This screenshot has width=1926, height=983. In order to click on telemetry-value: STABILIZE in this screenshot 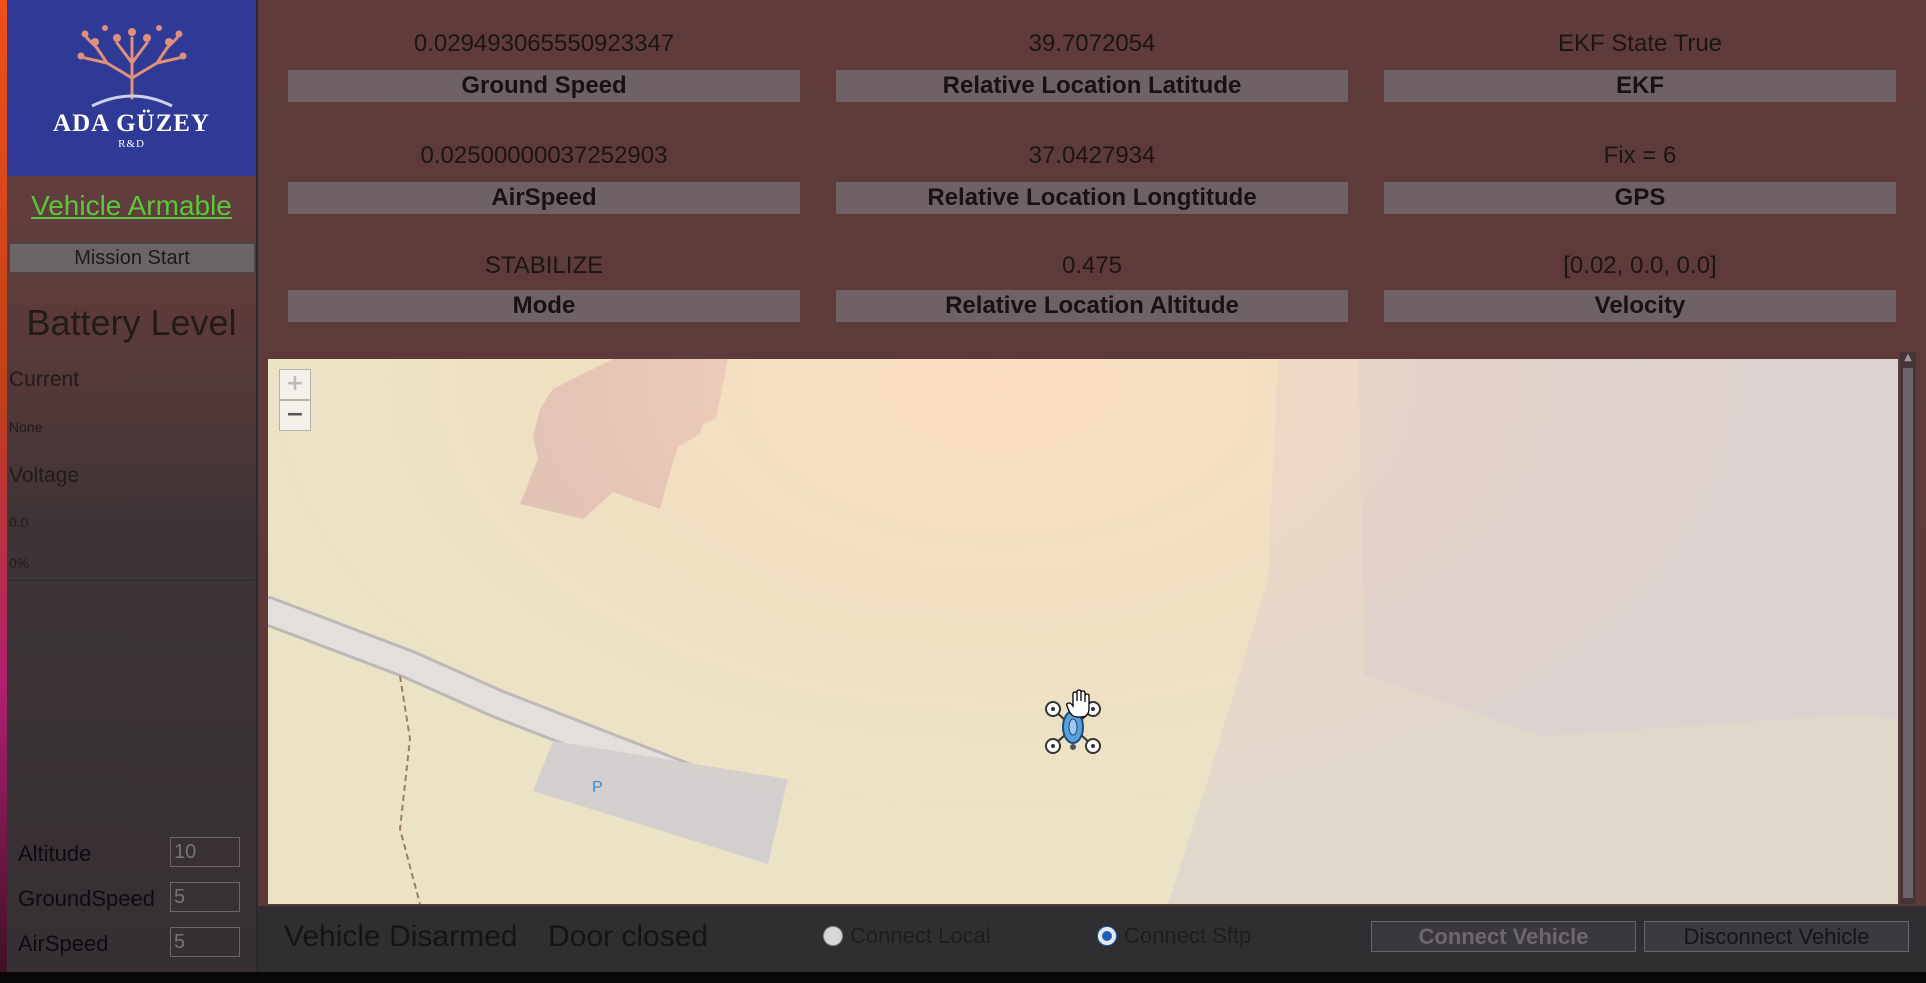, I will do `click(544, 265)`.